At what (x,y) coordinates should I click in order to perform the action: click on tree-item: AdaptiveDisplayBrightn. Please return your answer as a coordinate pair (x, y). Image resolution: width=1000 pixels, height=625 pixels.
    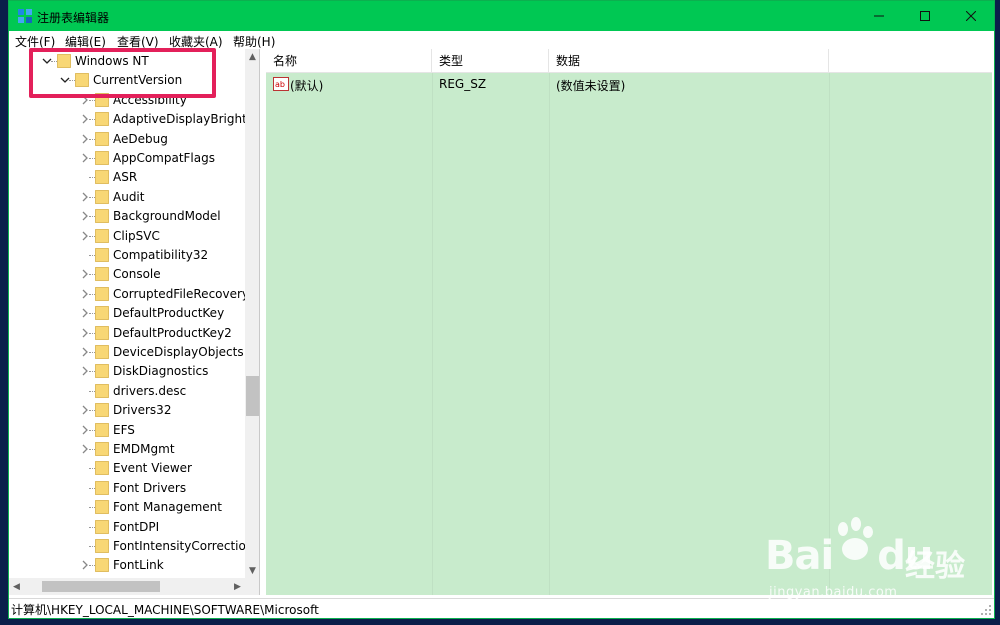
    Looking at the image, I should click on (127, 119).